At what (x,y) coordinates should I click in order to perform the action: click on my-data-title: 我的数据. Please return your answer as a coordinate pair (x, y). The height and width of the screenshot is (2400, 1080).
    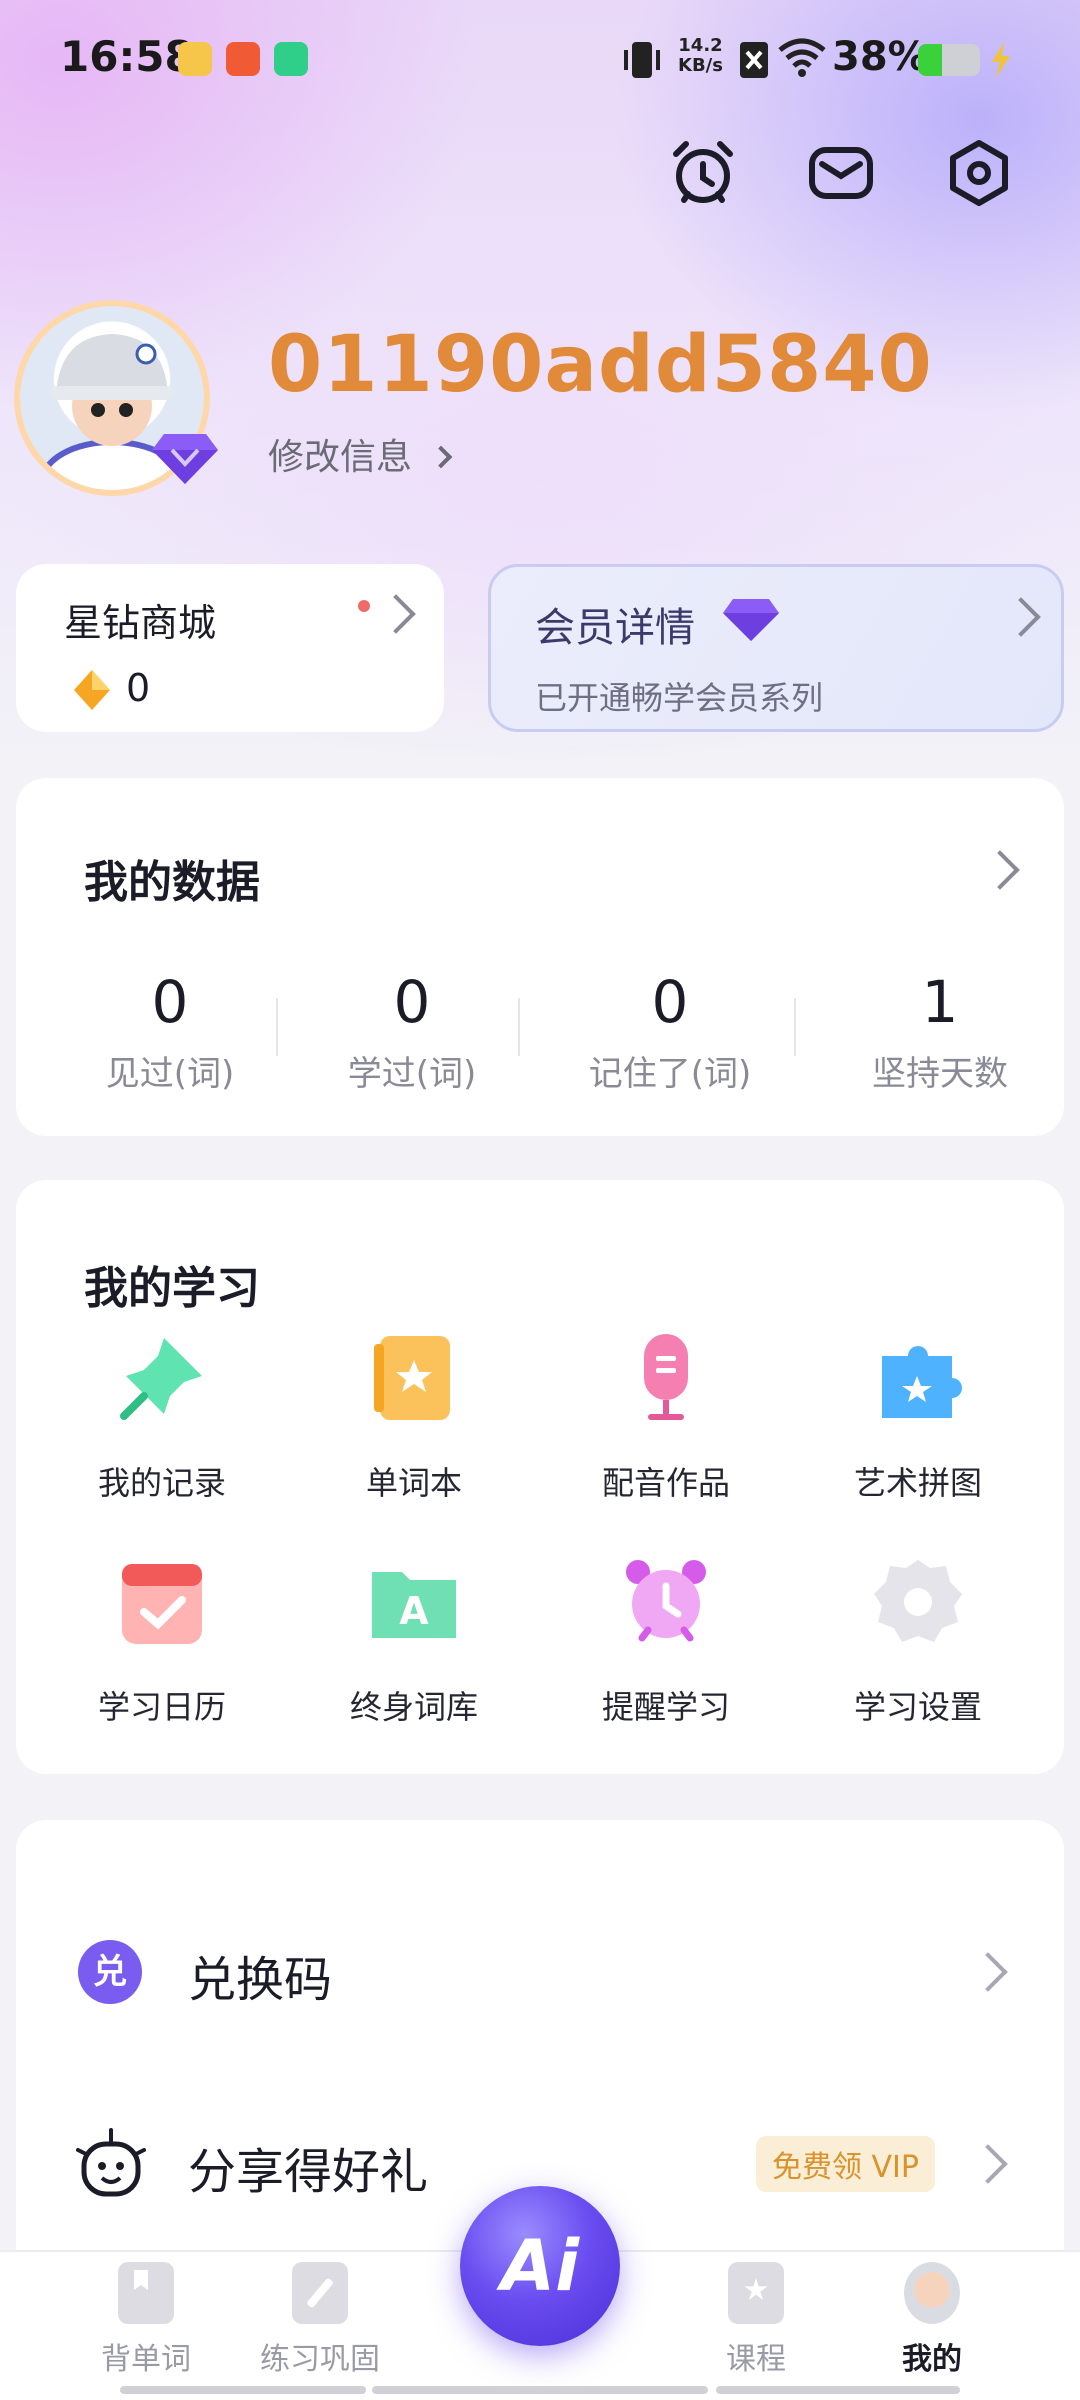
    Looking at the image, I should click on (172, 882).